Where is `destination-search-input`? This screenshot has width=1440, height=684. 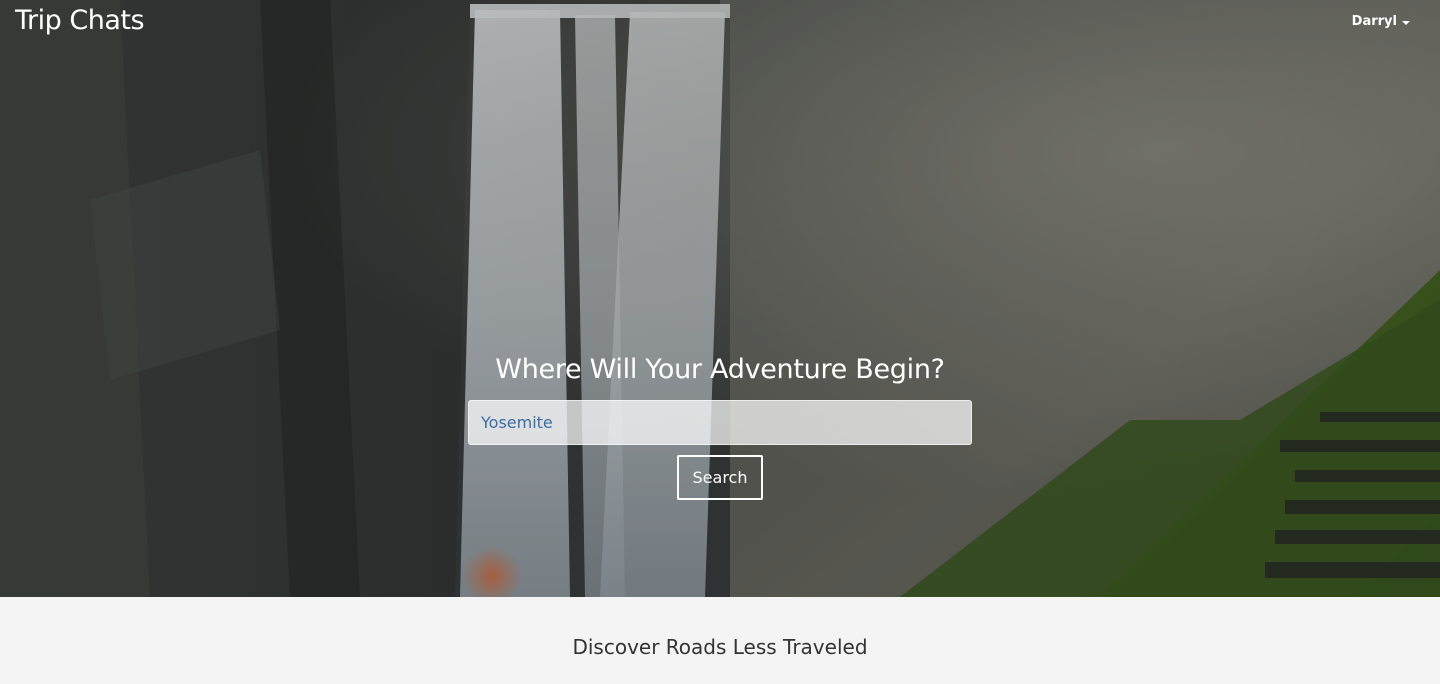 destination-search-input is located at coordinates (720, 422).